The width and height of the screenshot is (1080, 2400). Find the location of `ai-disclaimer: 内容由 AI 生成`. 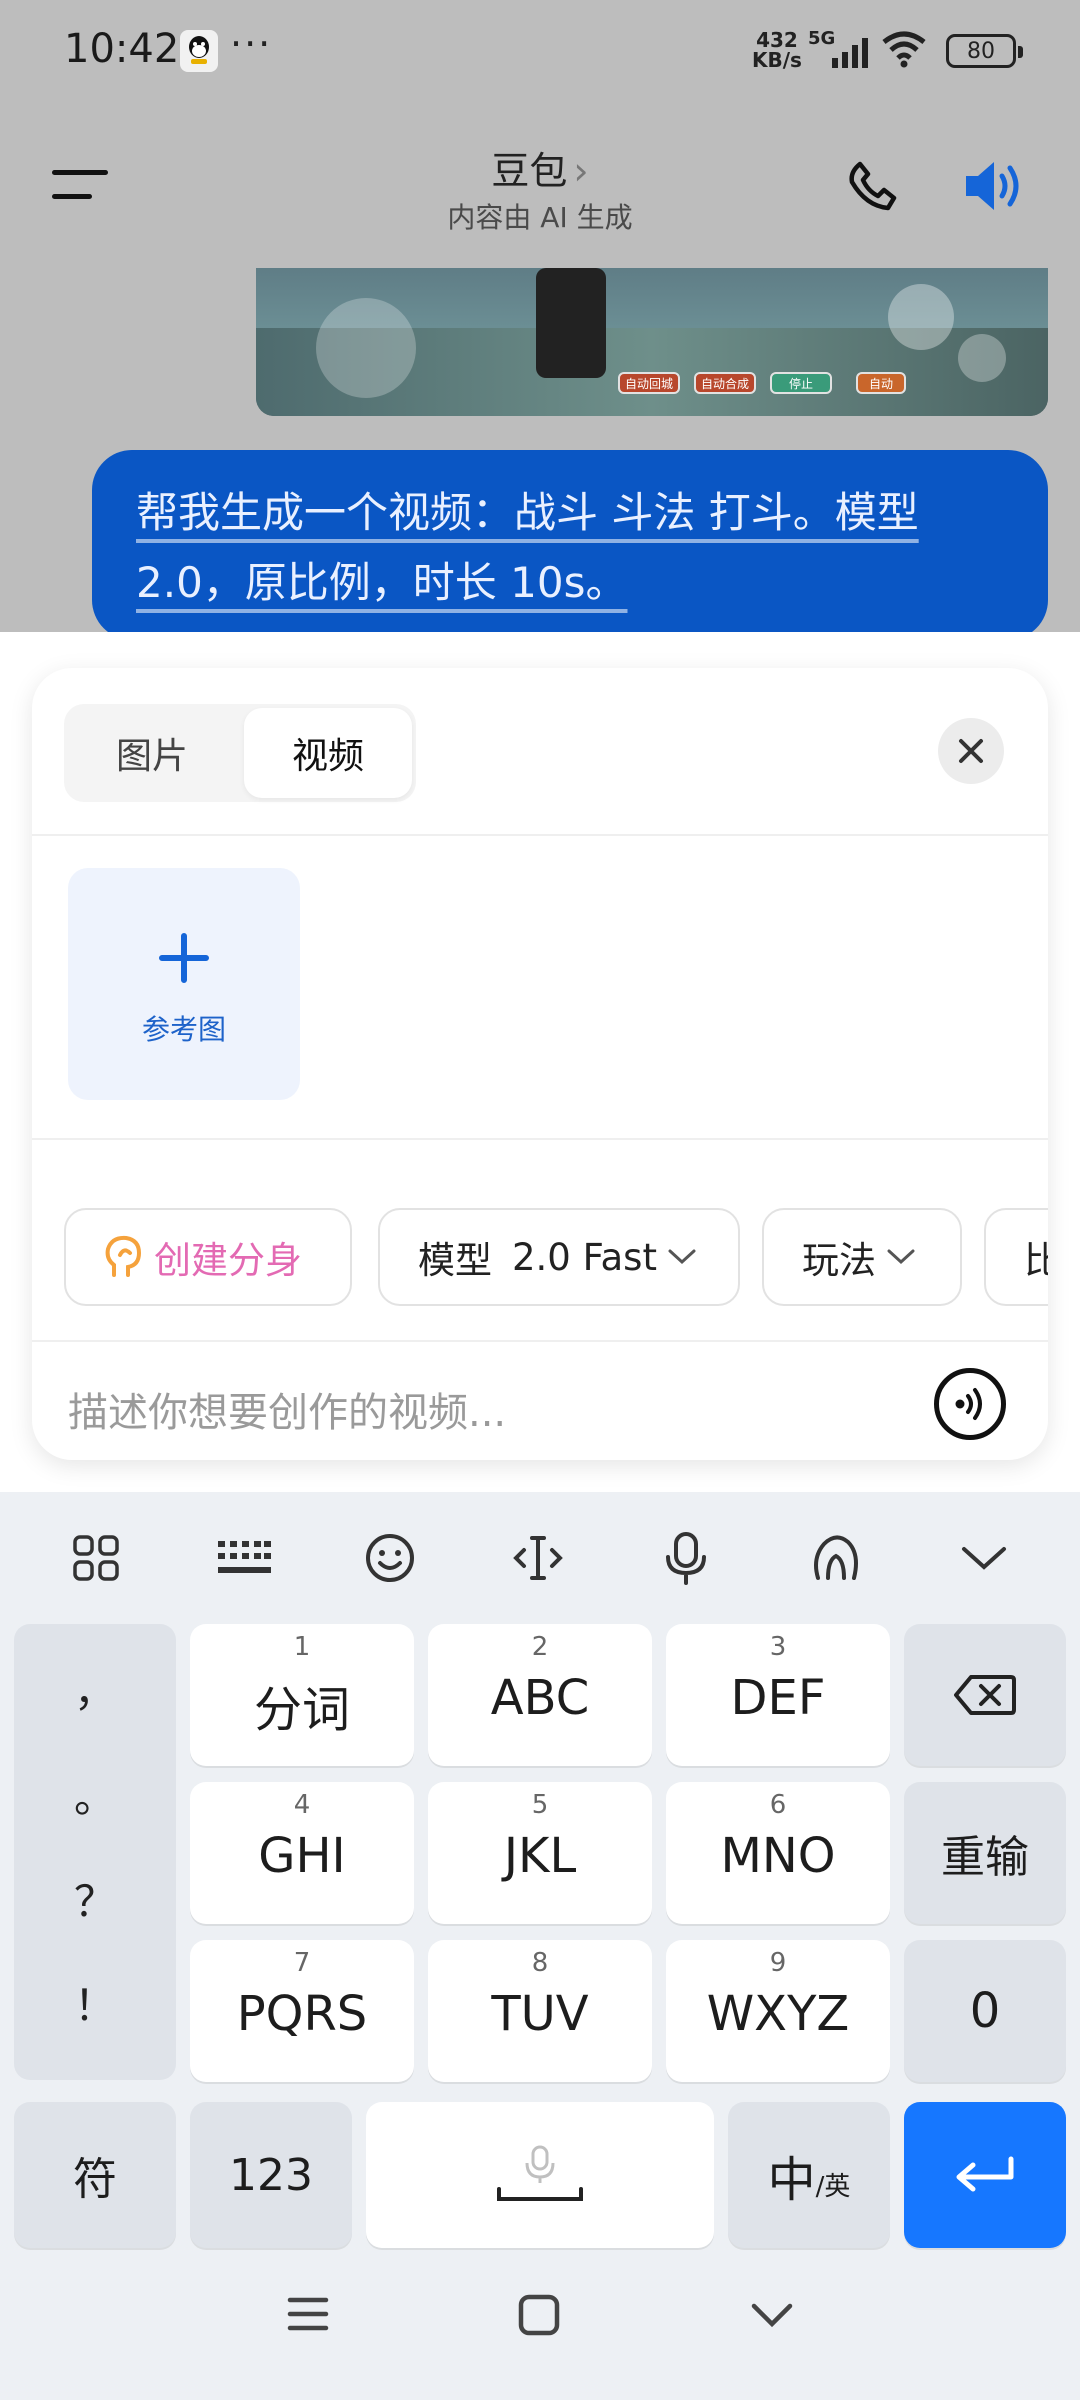

ai-disclaimer: 内容由 AI 生成 is located at coordinates (540, 217).